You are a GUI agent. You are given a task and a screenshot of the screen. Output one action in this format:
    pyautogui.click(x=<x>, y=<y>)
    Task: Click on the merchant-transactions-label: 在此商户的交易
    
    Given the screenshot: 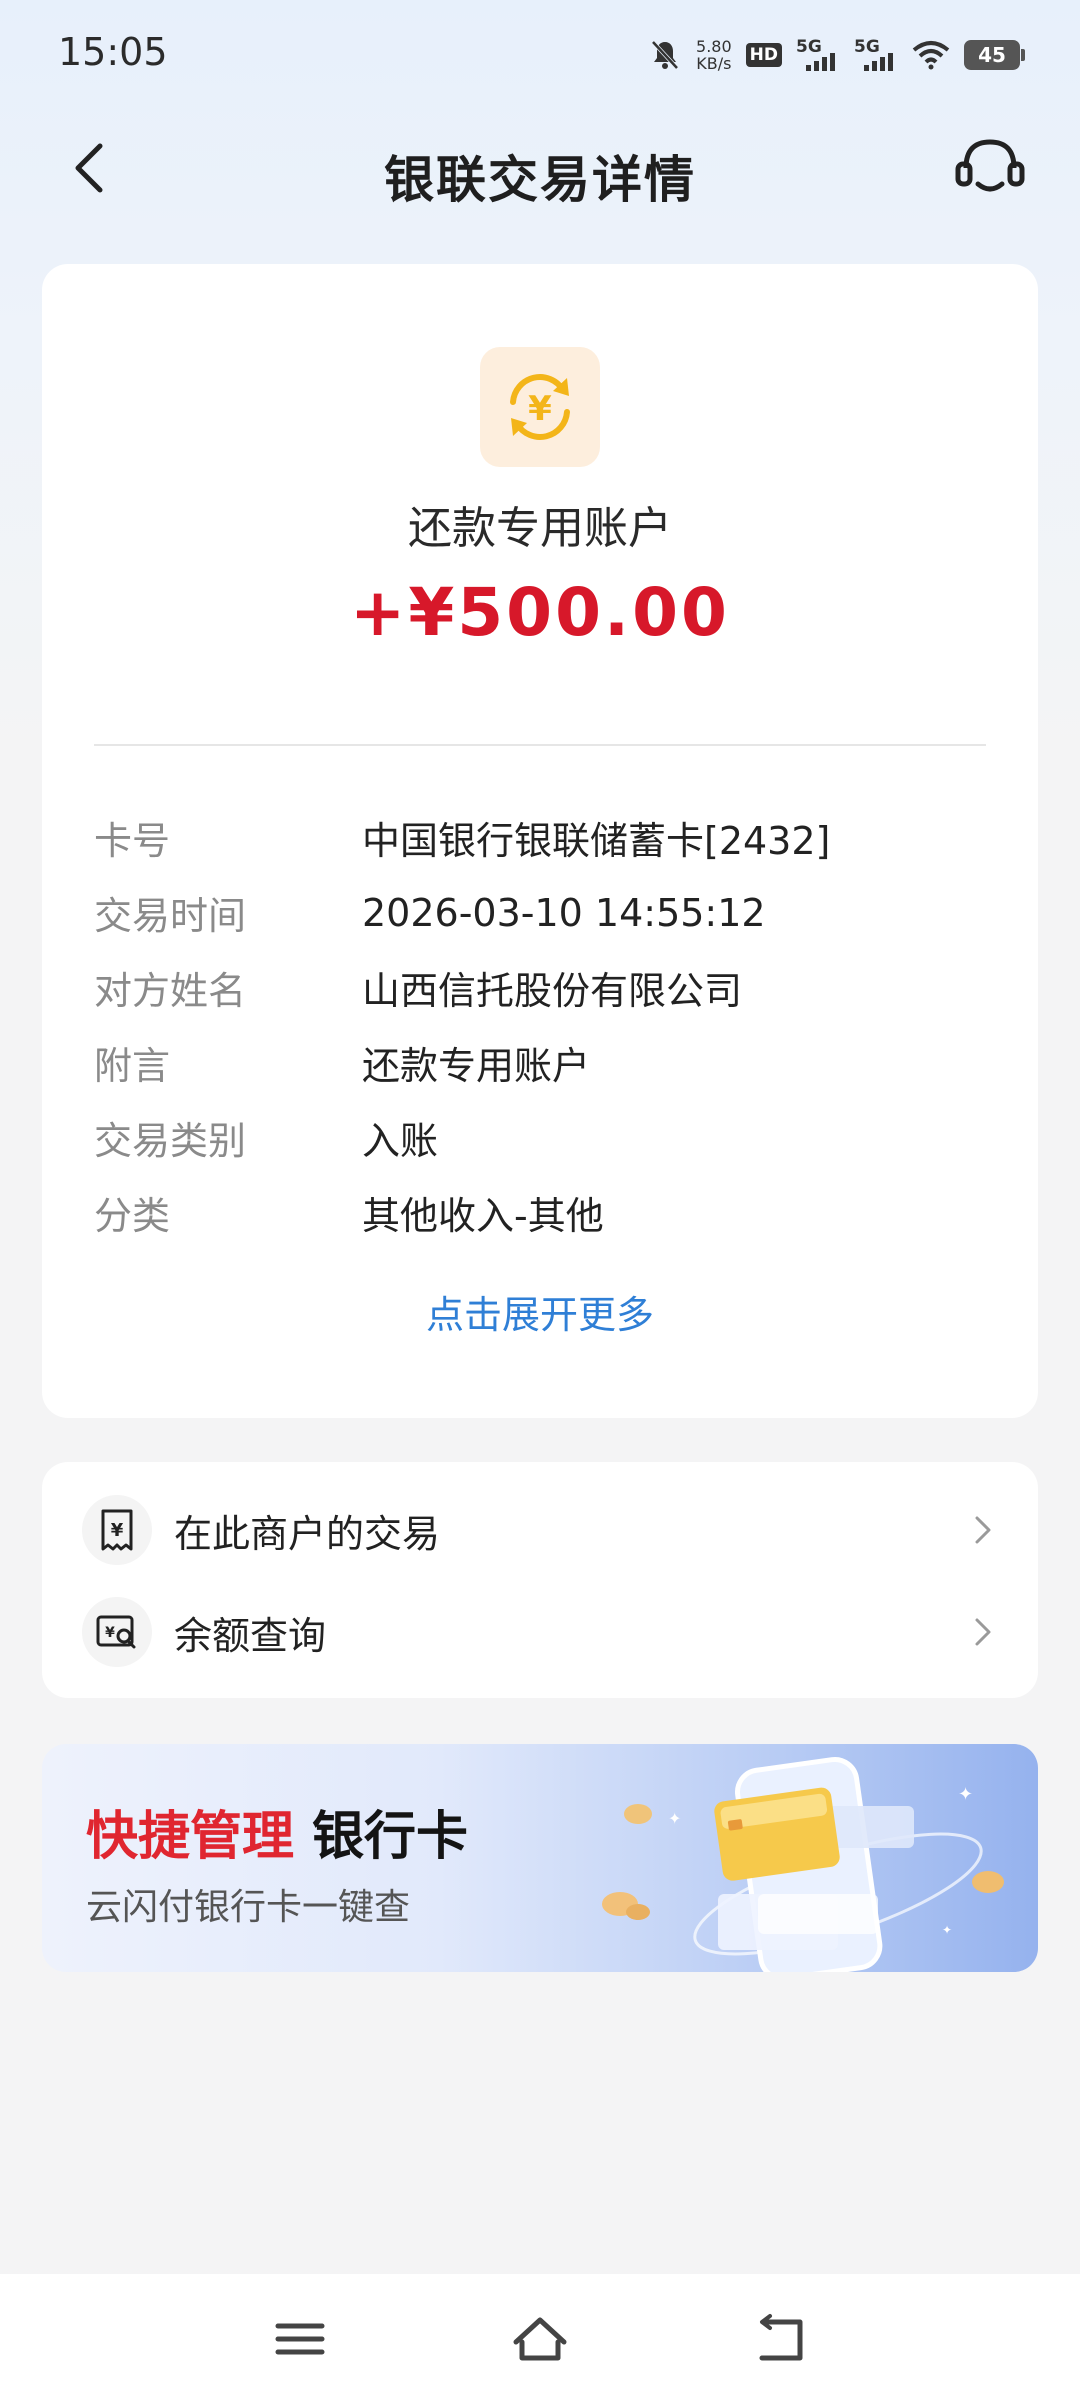 What is the action you would take?
    pyautogui.click(x=307, y=1533)
    